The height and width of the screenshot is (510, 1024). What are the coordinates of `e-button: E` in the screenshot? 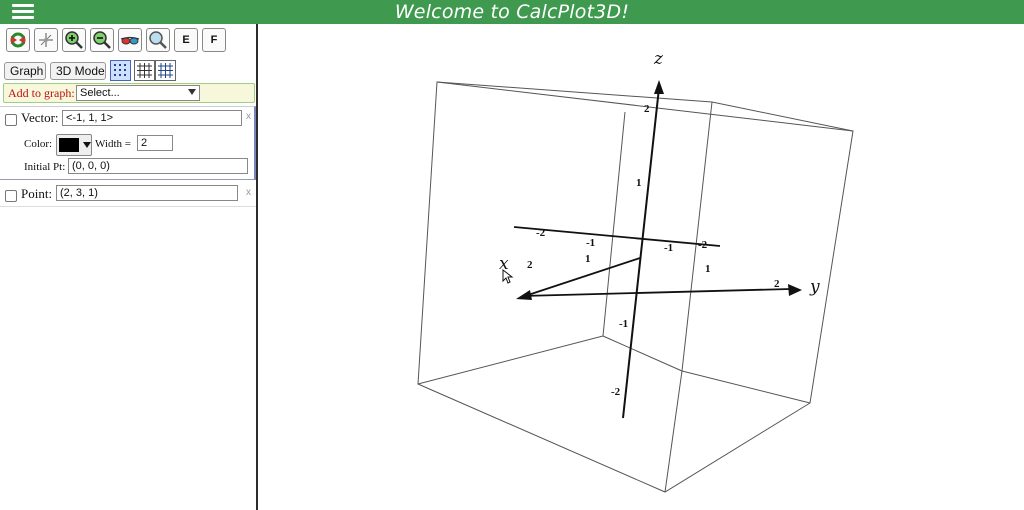 It's located at (186, 40).